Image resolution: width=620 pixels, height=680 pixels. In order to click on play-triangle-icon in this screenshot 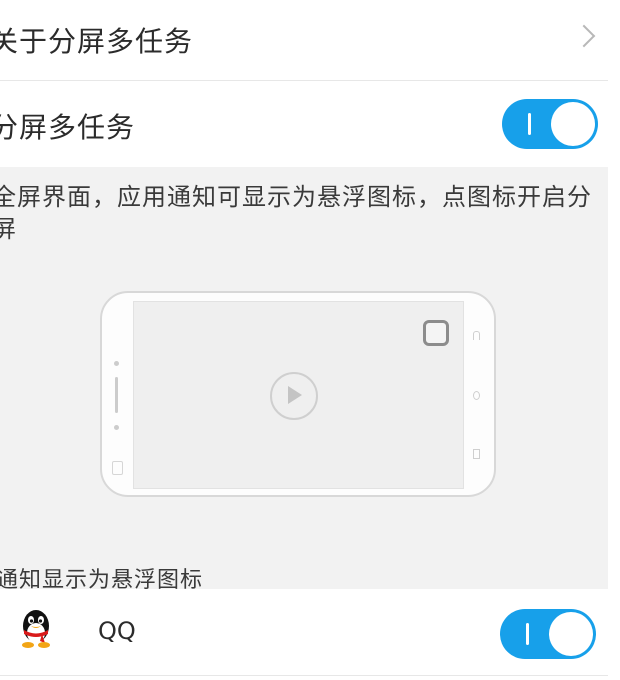, I will do `click(295, 395)`.